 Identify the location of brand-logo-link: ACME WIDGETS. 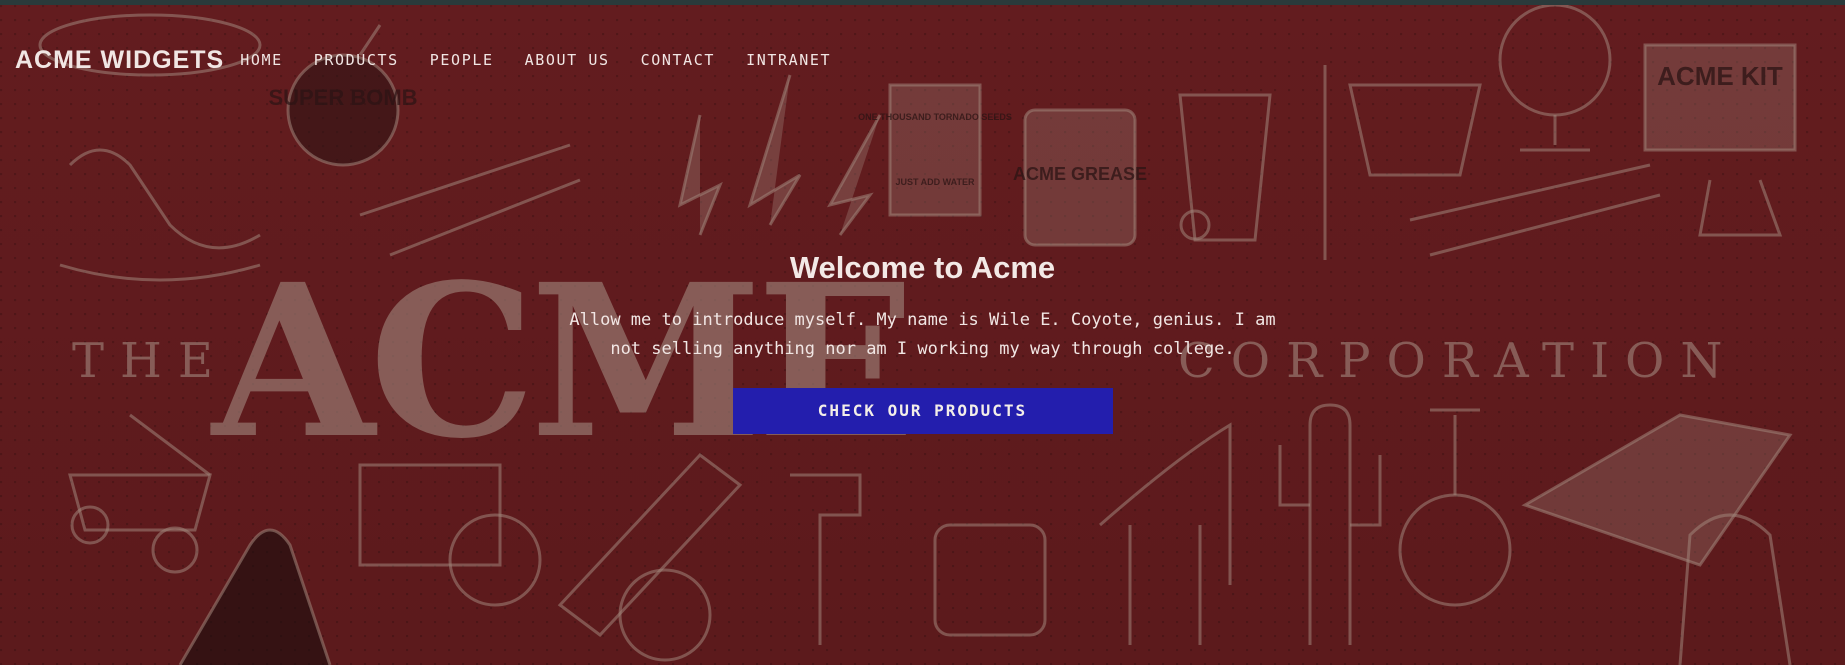
(119, 60).